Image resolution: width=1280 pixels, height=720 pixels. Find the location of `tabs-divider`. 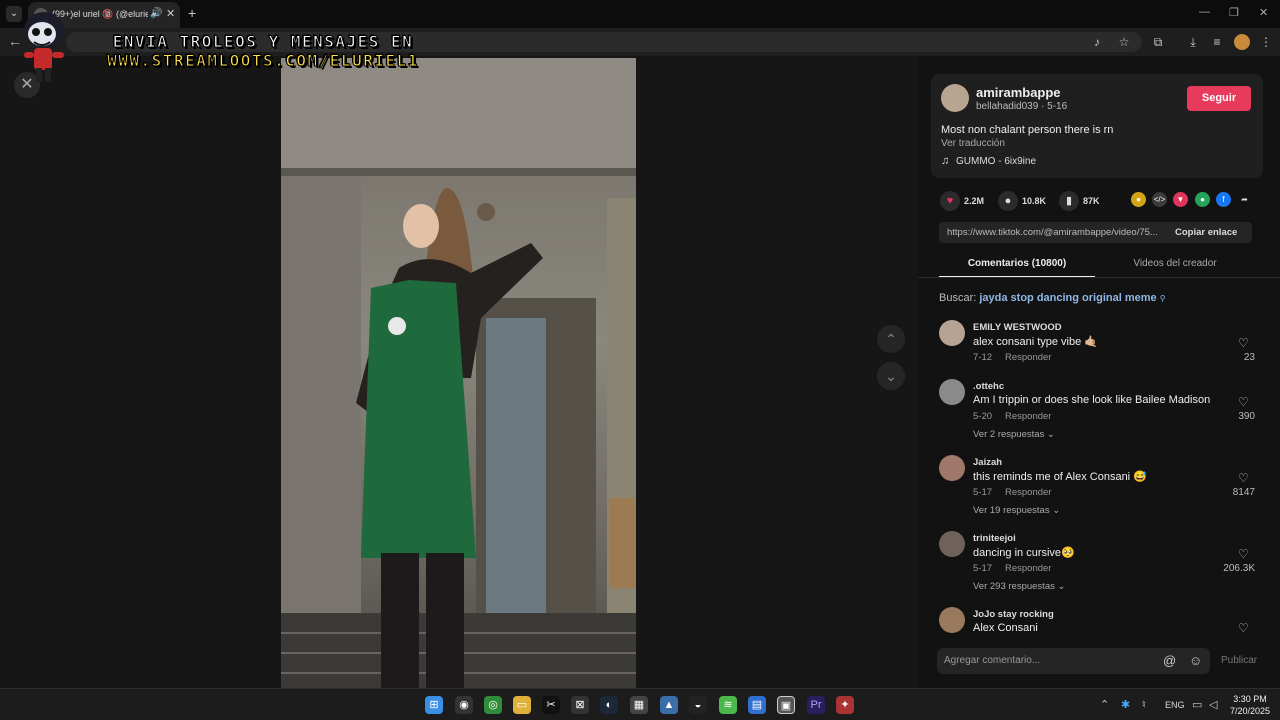

tabs-divider is located at coordinates (1099, 277).